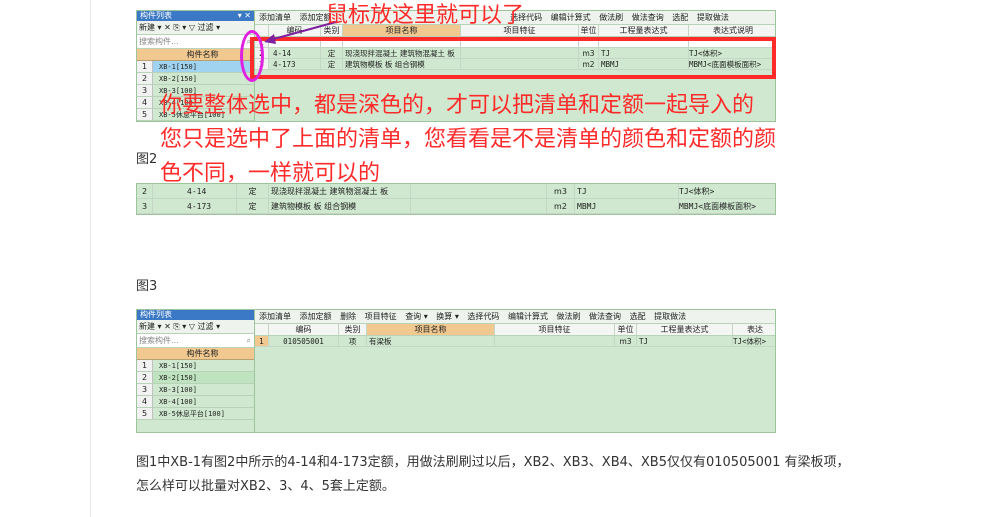  Describe the element at coordinates (447, 317) in the screenshot. I see `convert-button: 换算 ▾` at that location.